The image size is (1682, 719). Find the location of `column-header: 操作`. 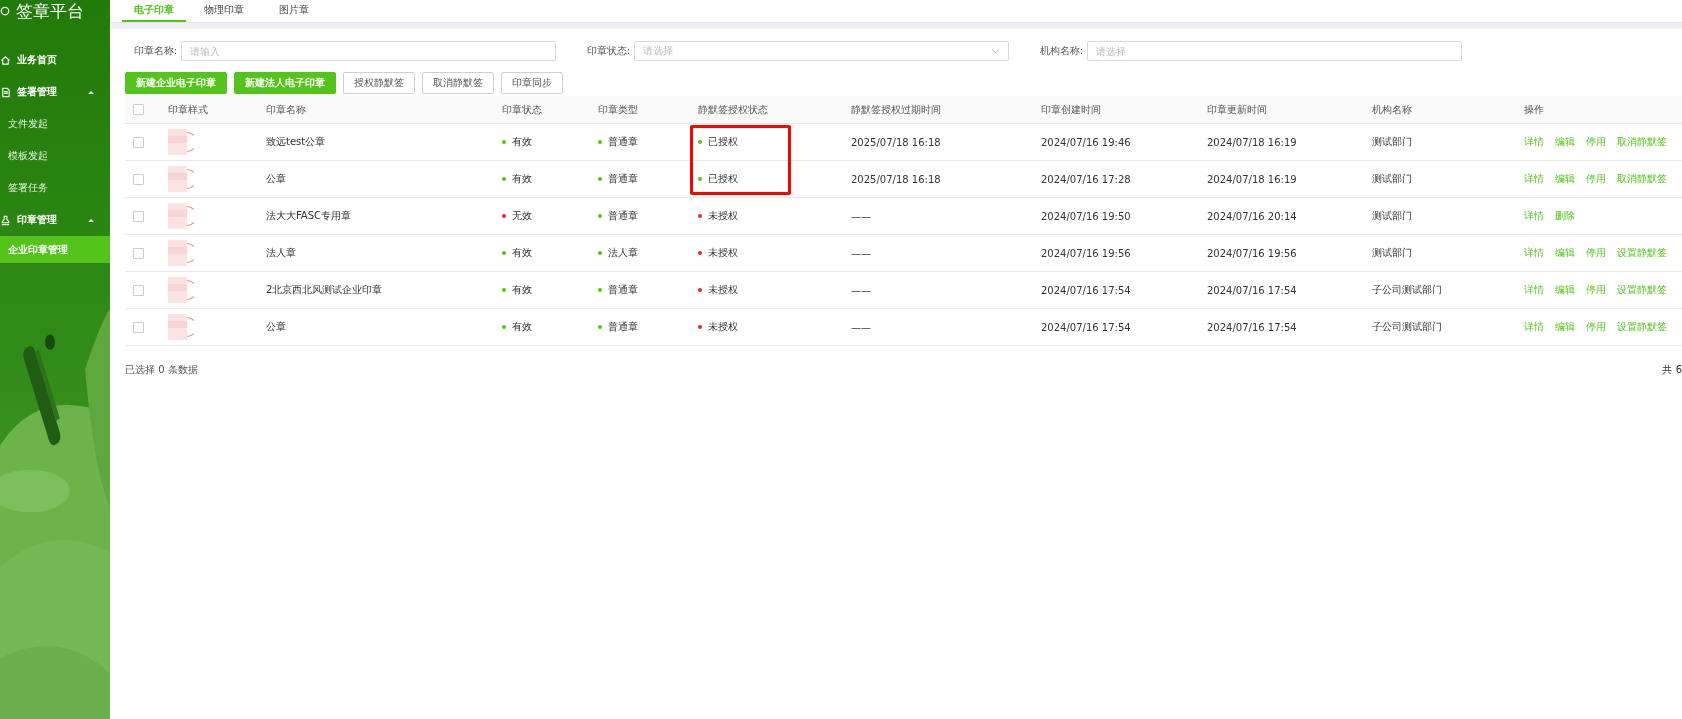

column-header: 操作 is located at coordinates (1534, 109).